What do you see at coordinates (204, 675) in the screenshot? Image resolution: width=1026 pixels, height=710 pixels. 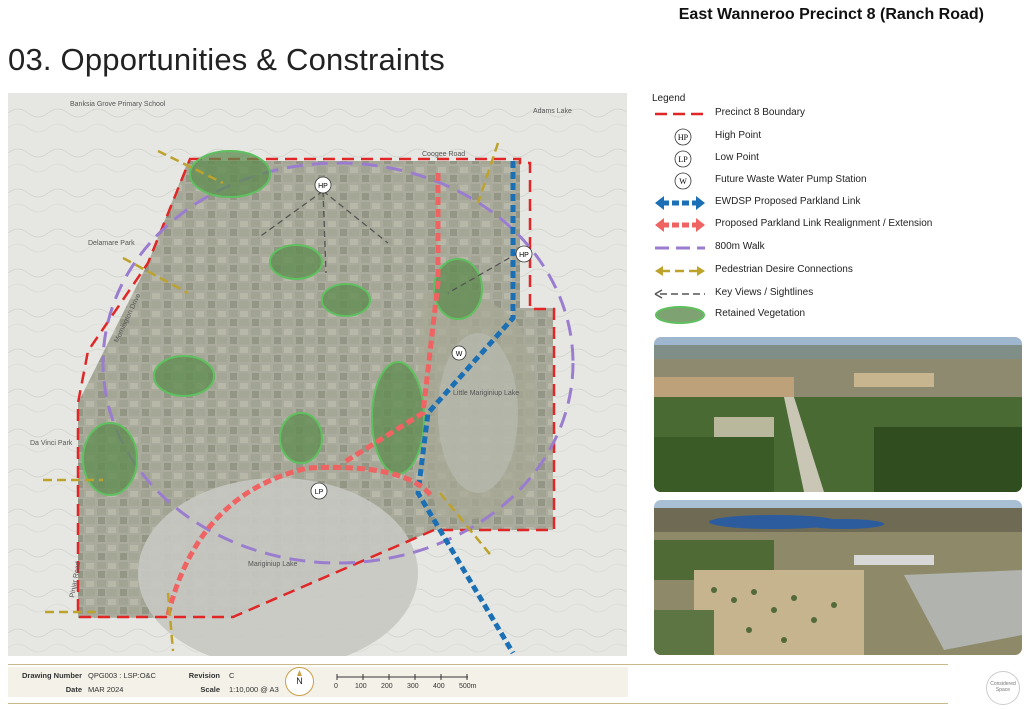 I see `revision-key: Revision` at bounding box center [204, 675].